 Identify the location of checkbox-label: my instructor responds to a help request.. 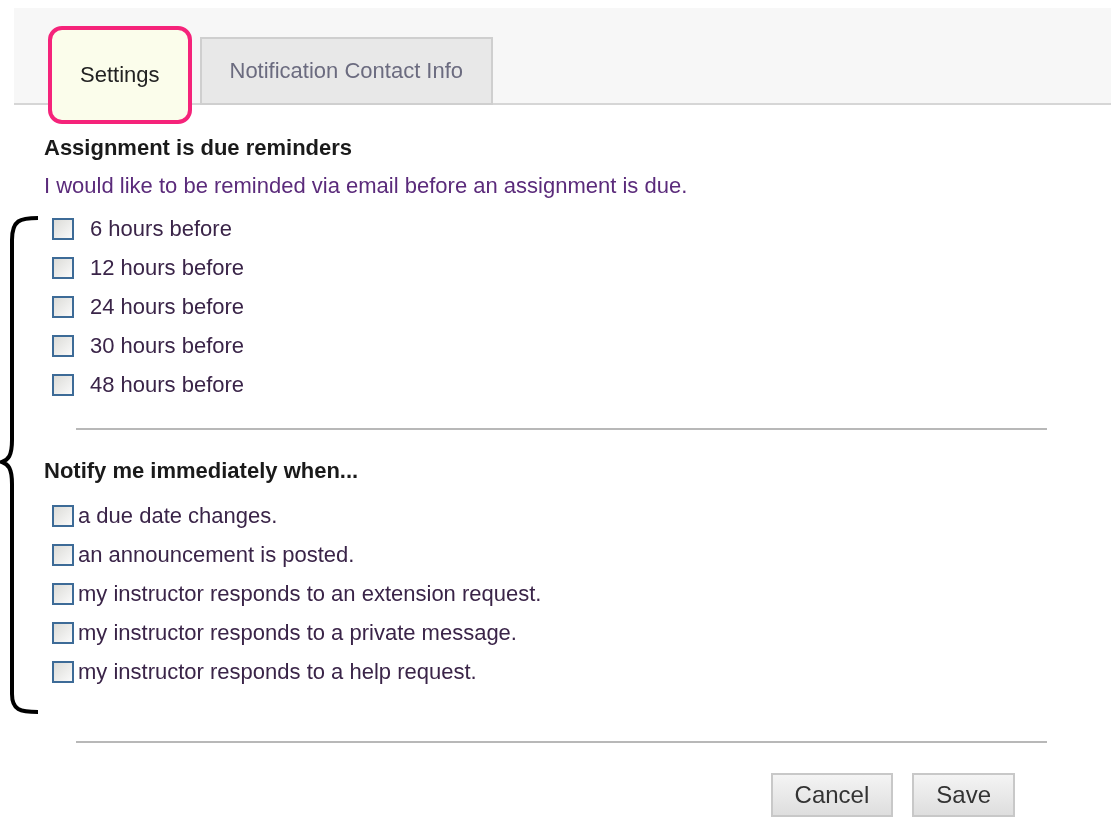
(277, 671).